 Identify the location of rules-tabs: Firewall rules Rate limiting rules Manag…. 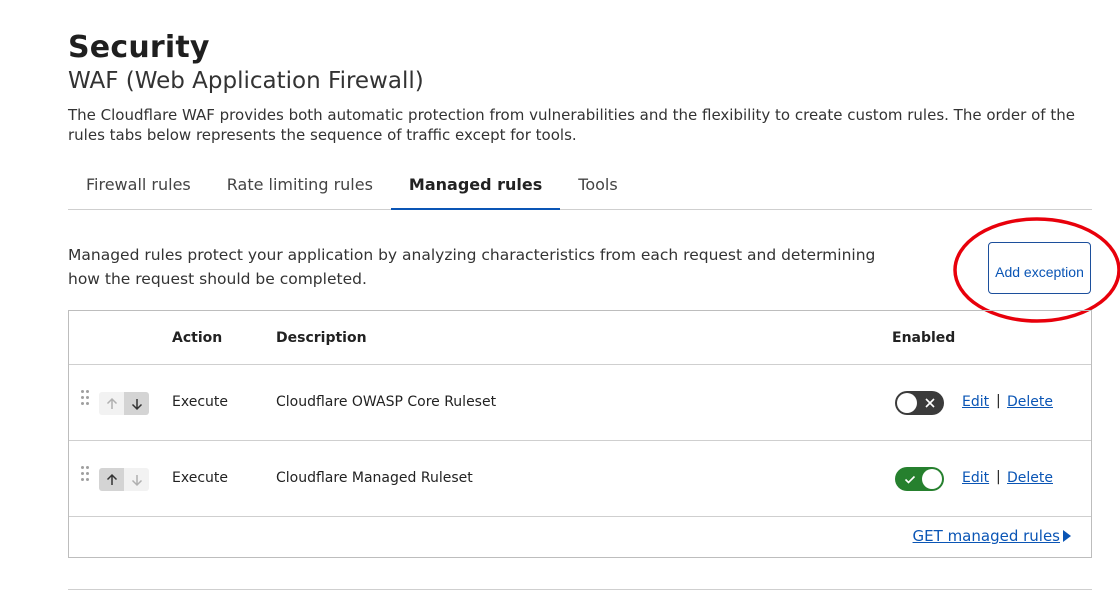
(580, 187).